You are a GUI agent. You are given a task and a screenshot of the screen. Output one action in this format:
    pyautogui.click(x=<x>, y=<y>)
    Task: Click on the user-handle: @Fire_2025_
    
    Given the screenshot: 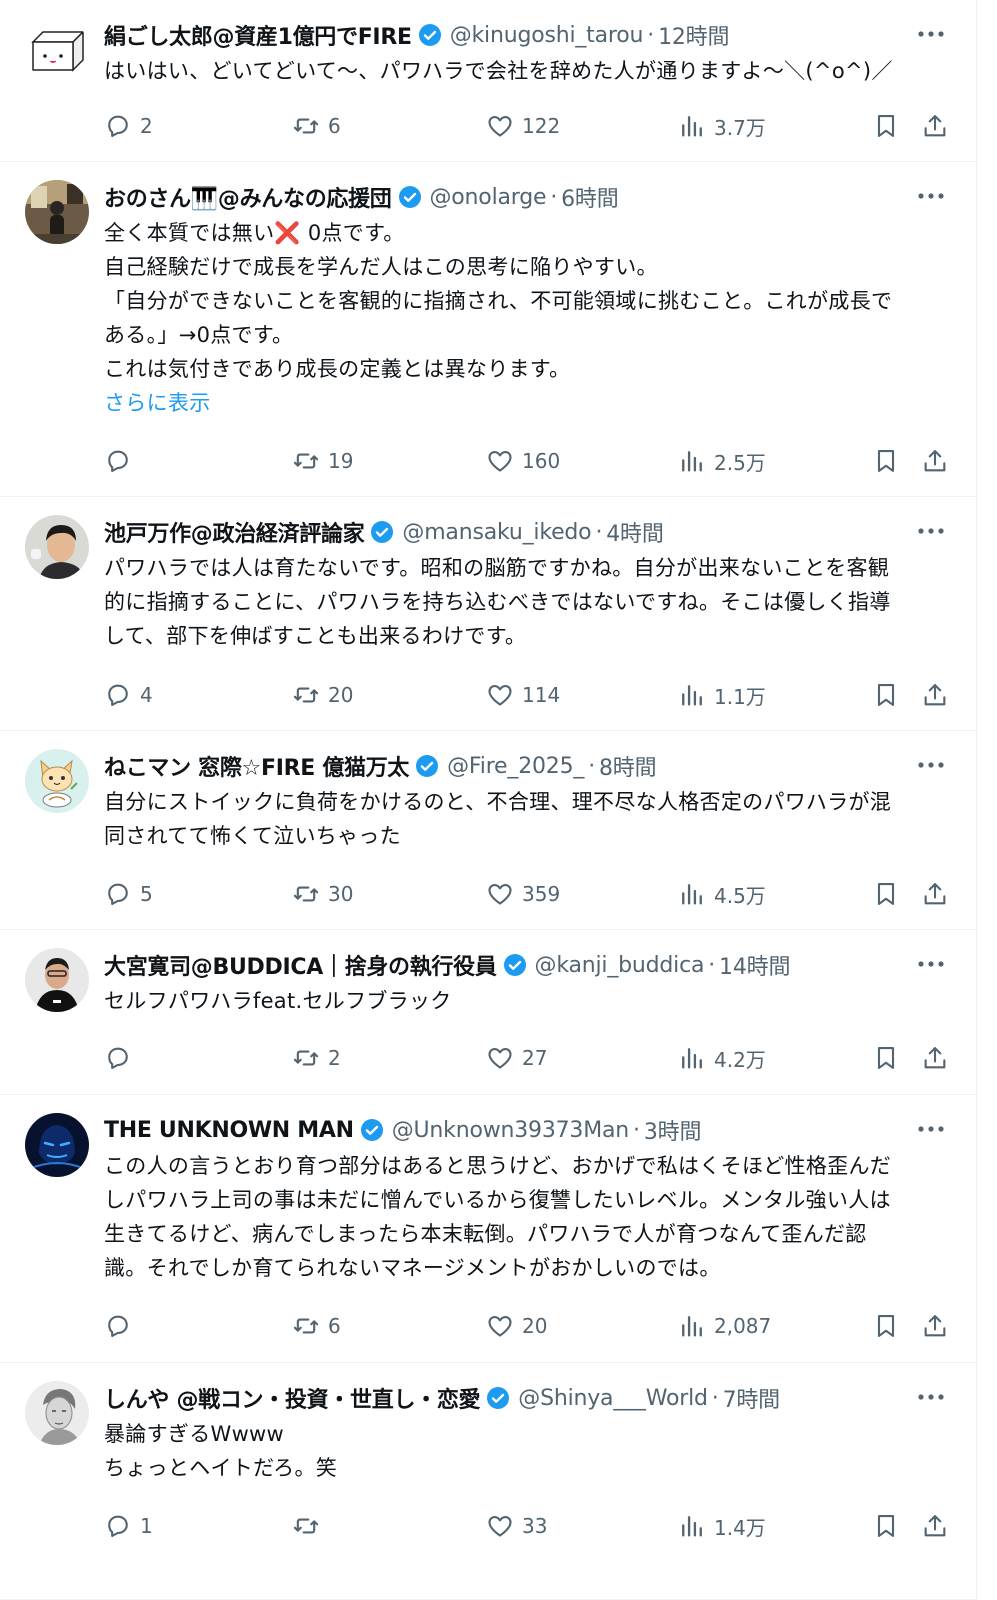 What is the action you would take?
    pyautogui.click(x=515, y=766)
    